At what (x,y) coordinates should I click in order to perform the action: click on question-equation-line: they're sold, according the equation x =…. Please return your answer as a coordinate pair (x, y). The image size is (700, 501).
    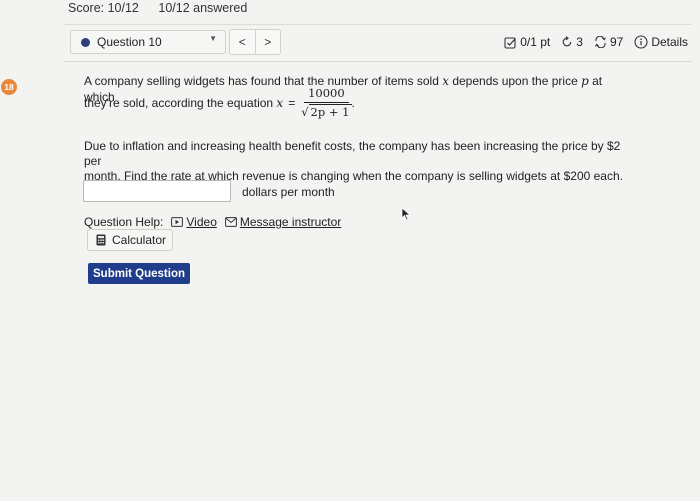
    Looking at the image, I should click on (219, 102).